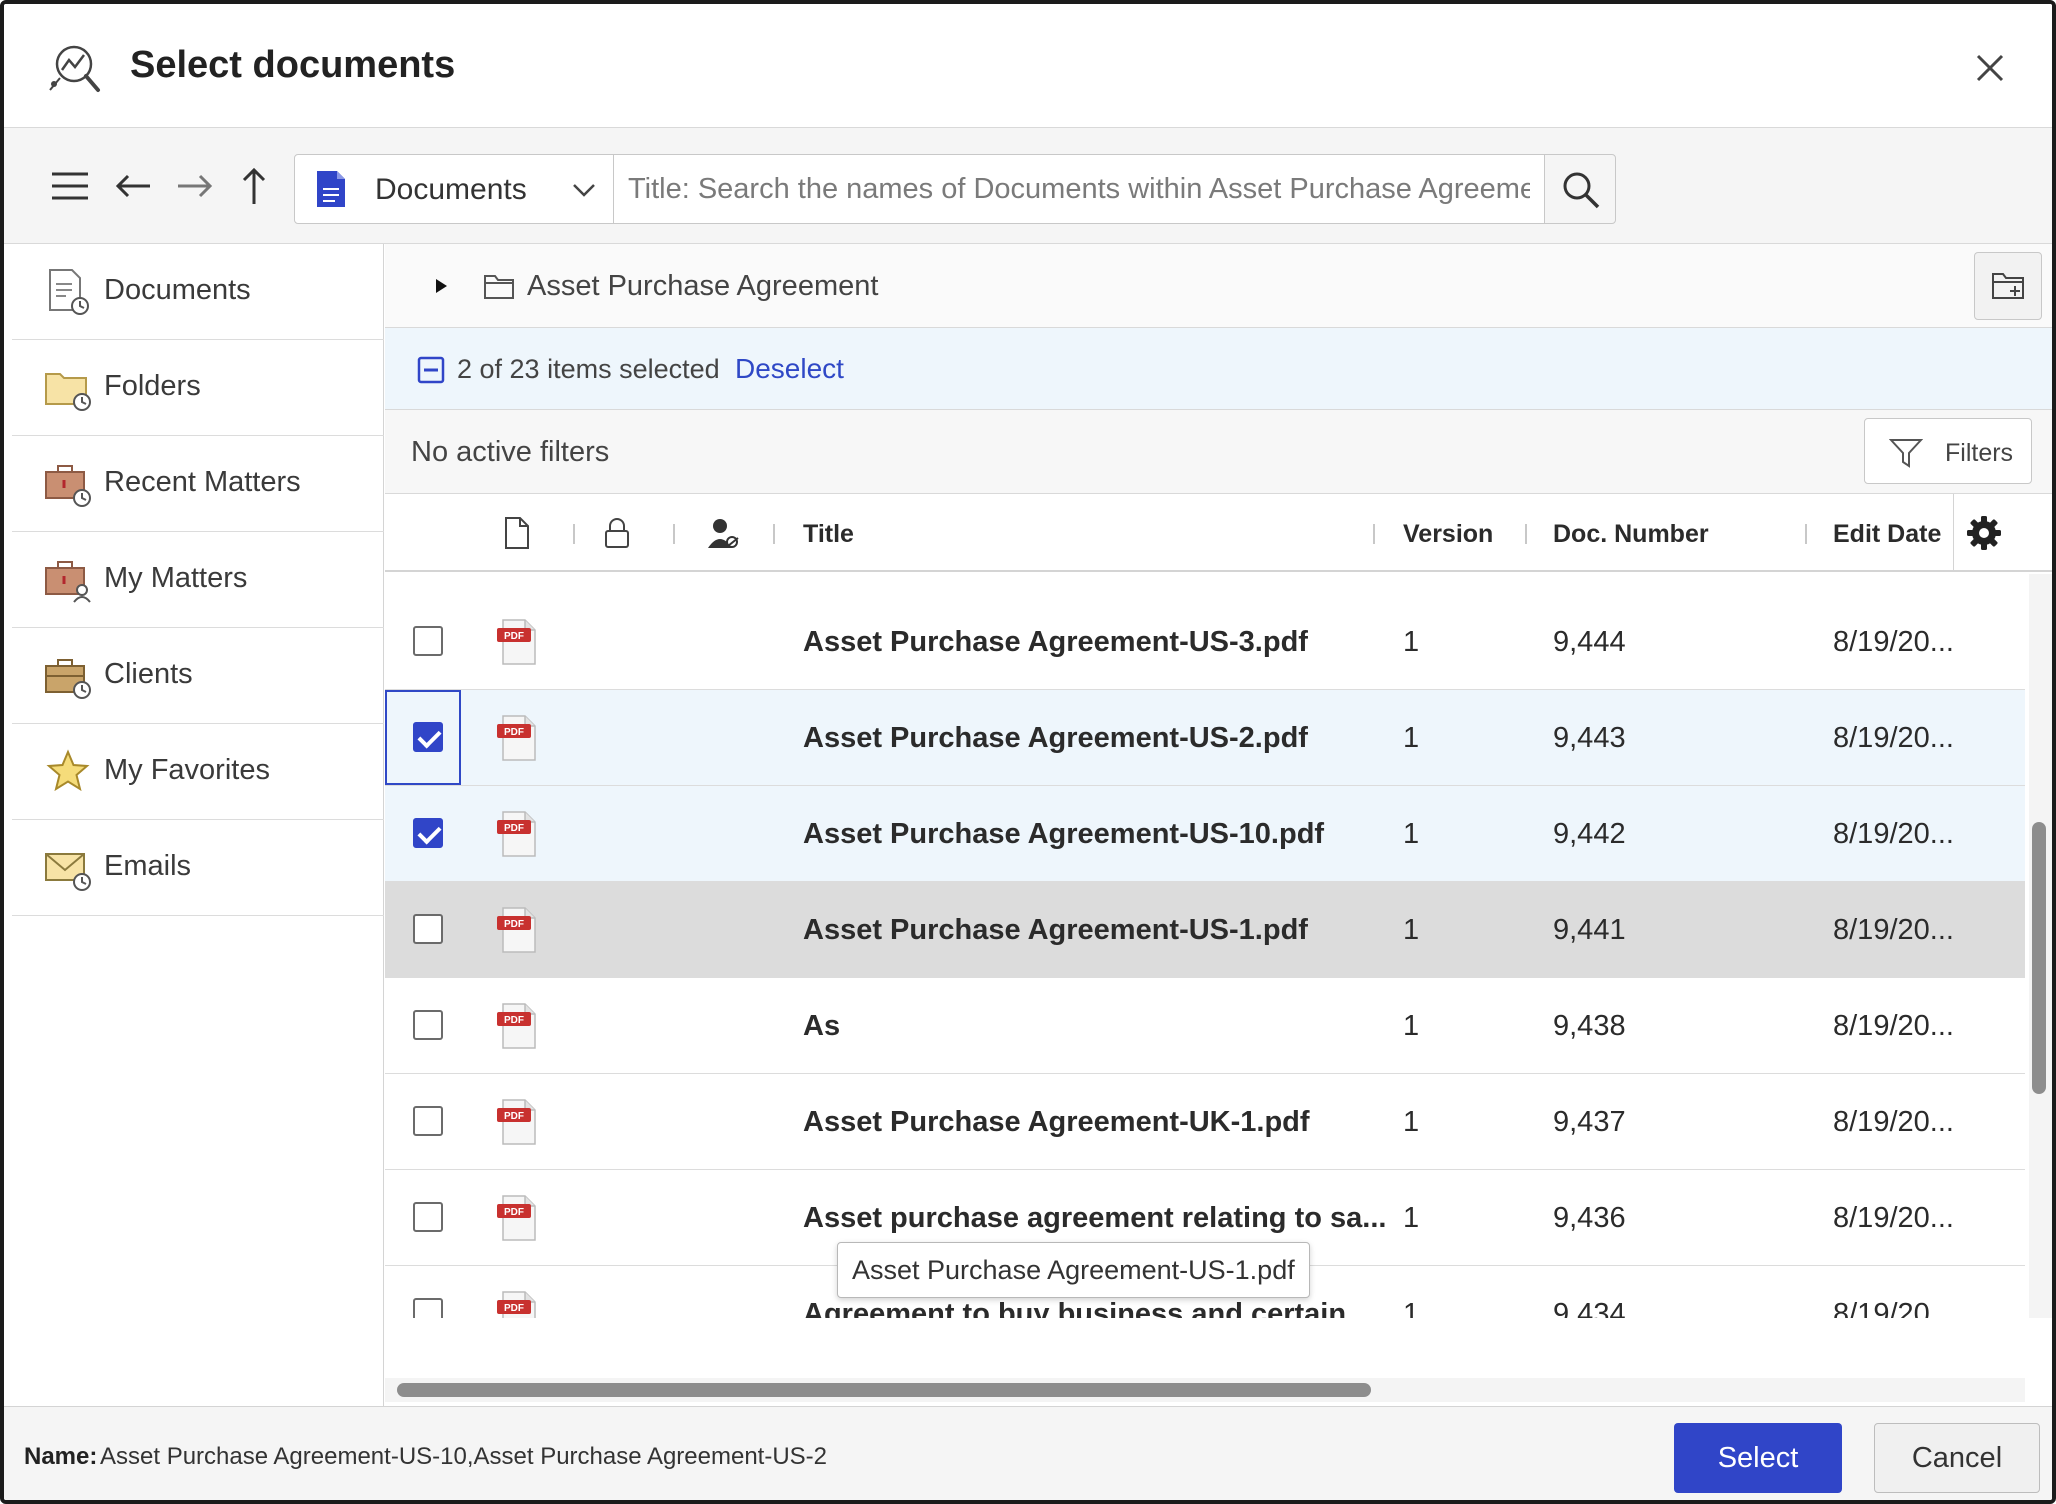 This screenshot has width=2056, height=1504. What do you see at coordinates (1056, 1122) in the screenshot?
I see `row-title: Asset Purchase Agreement-UK-1.pdf` at bounding box center [1056, 1122].